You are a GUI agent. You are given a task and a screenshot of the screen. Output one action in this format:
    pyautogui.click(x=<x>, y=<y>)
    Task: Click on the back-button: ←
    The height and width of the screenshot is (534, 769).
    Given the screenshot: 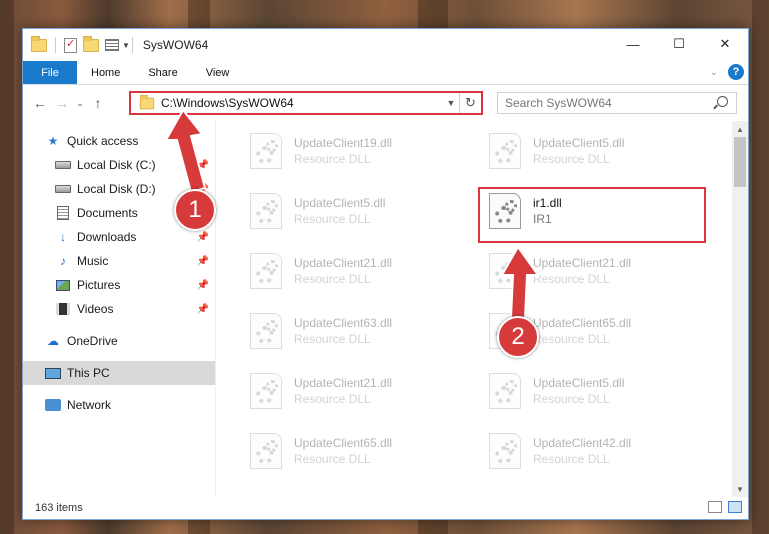 What is the action you would take?
    pyautogui.click(x=40, y=103)
    